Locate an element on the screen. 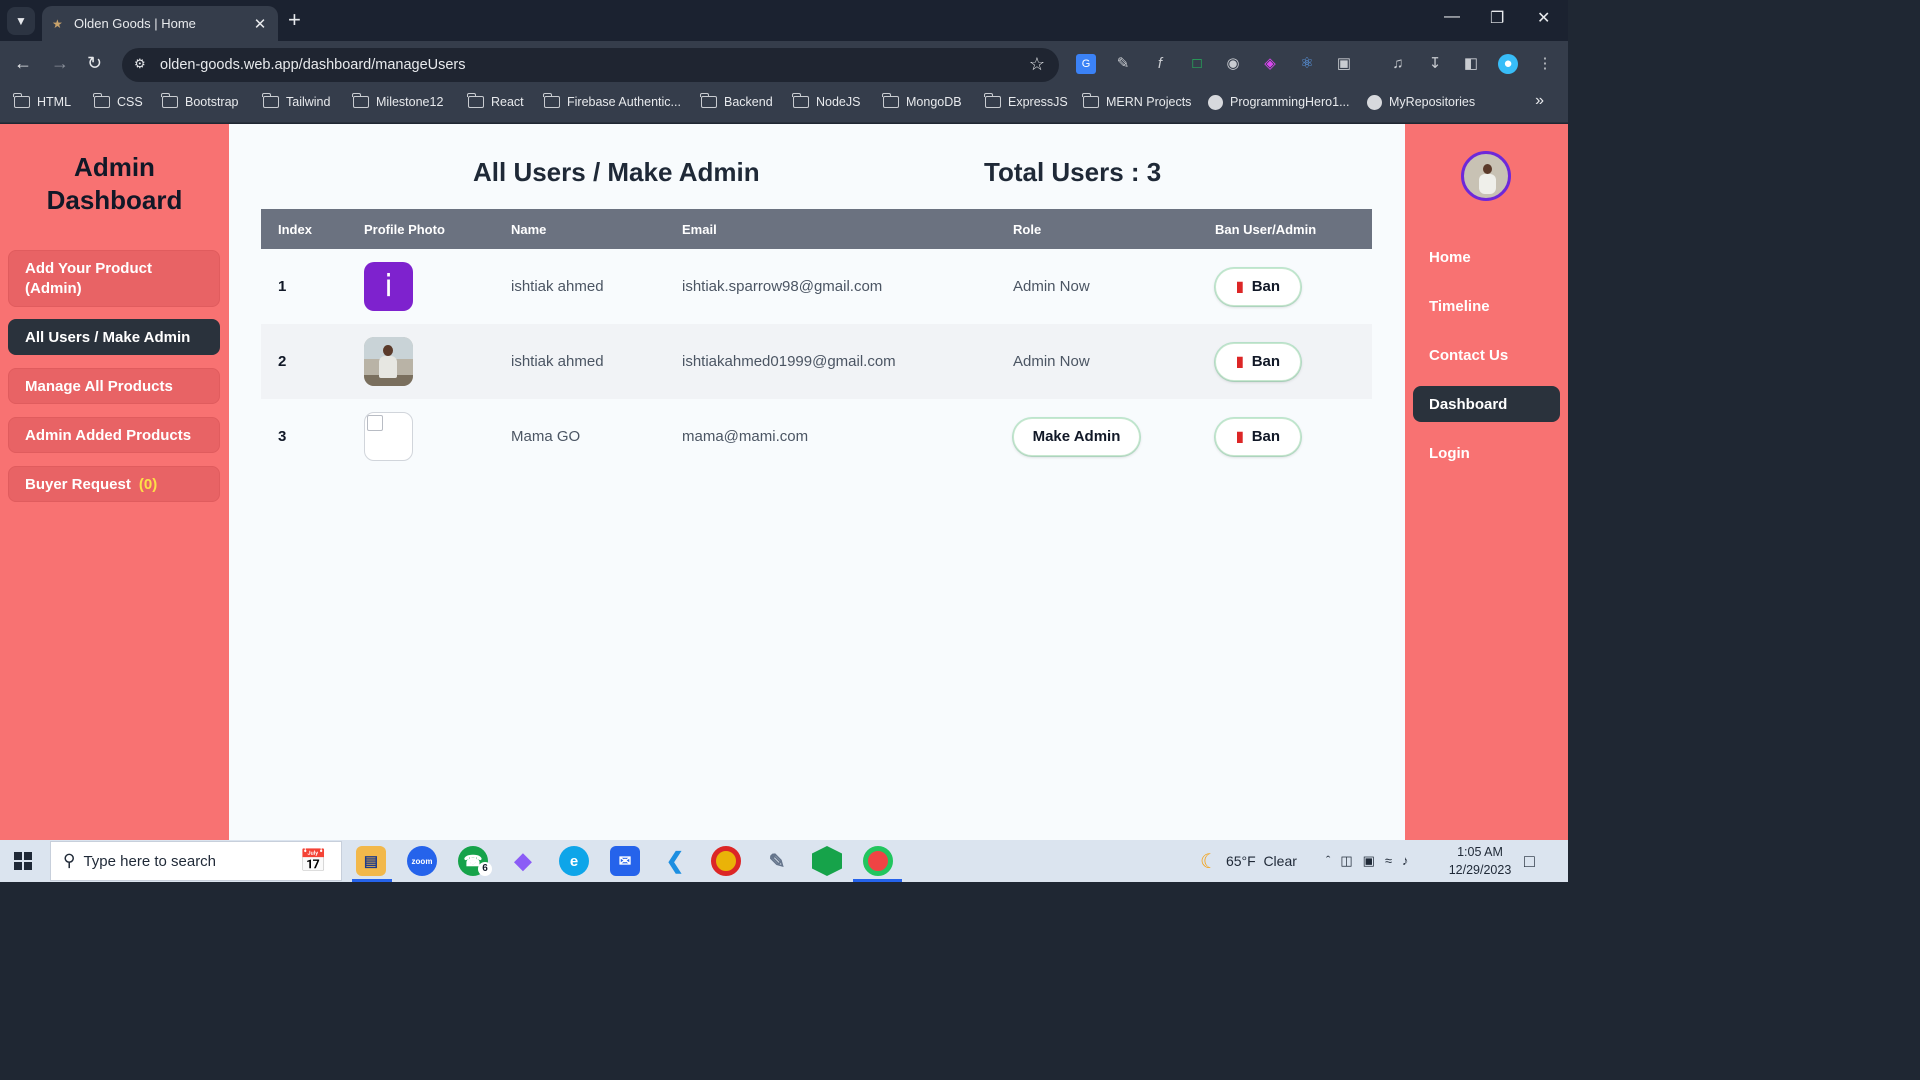  browser-menu-icon: ⋮ is located at coordinates (1545, 64).